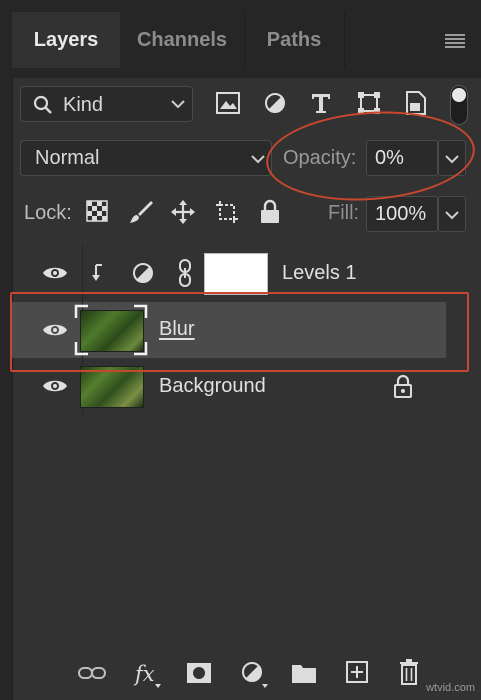 The width and height of the screenshot is (481, 700). Describe the element at coordinates (455, 41) in the screenshot. I see `panel-menu-icon` at that location.